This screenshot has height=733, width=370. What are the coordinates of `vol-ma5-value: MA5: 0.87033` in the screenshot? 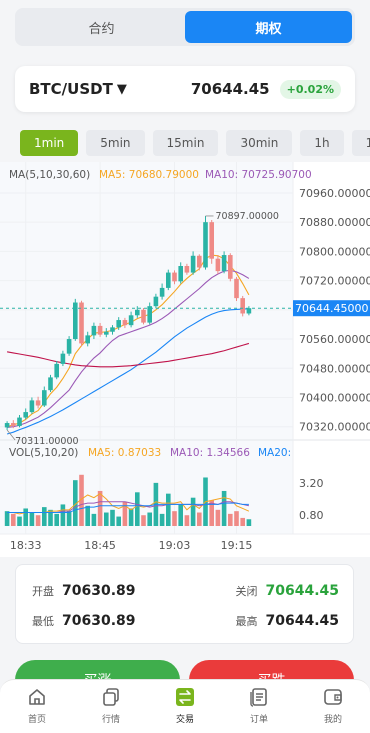 It's located at (124, 453).